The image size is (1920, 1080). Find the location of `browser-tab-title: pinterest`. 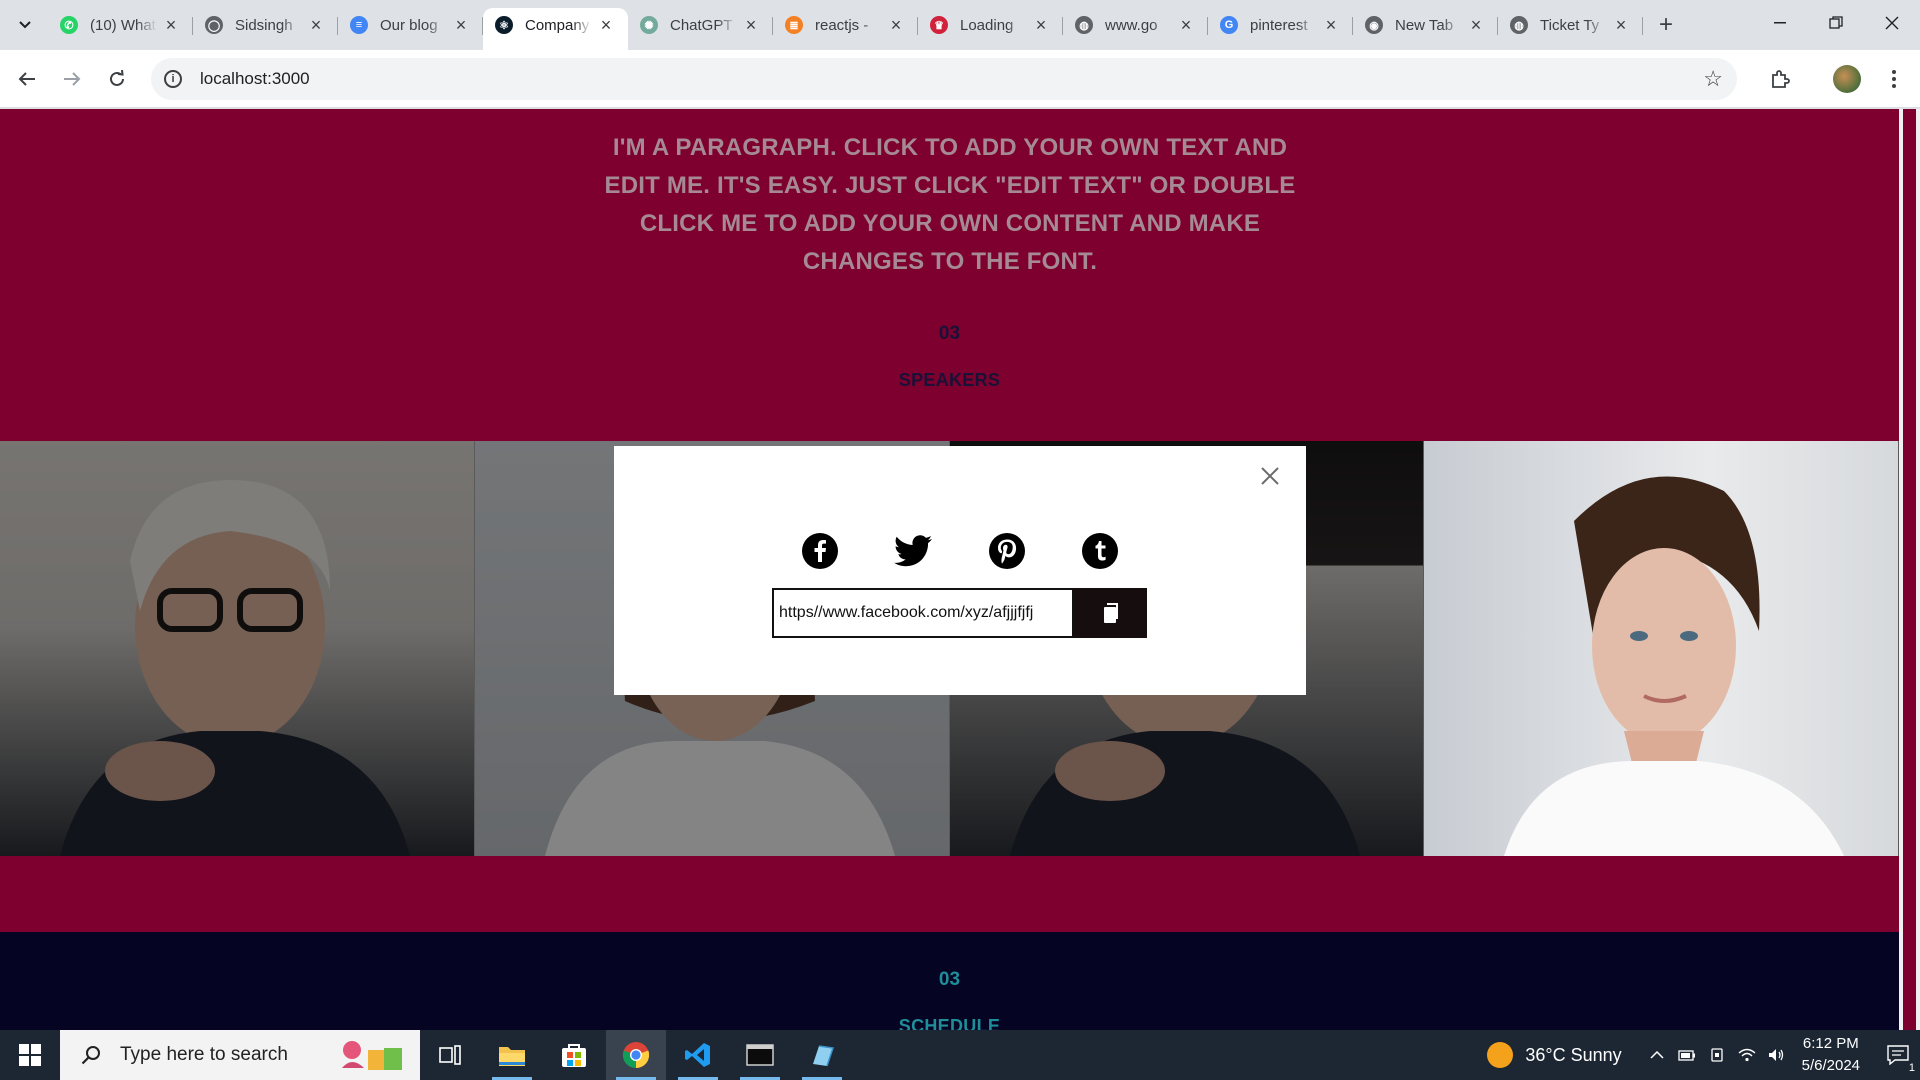

browser-tab-title: pinterest is located at coordinates (1279, 25).